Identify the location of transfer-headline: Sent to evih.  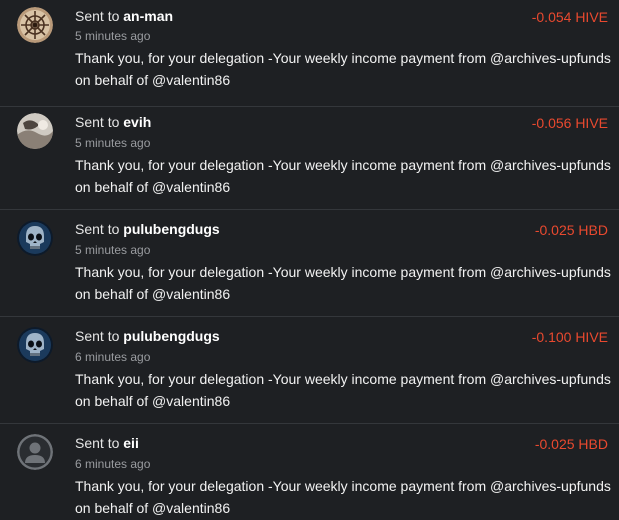
(113, 122).